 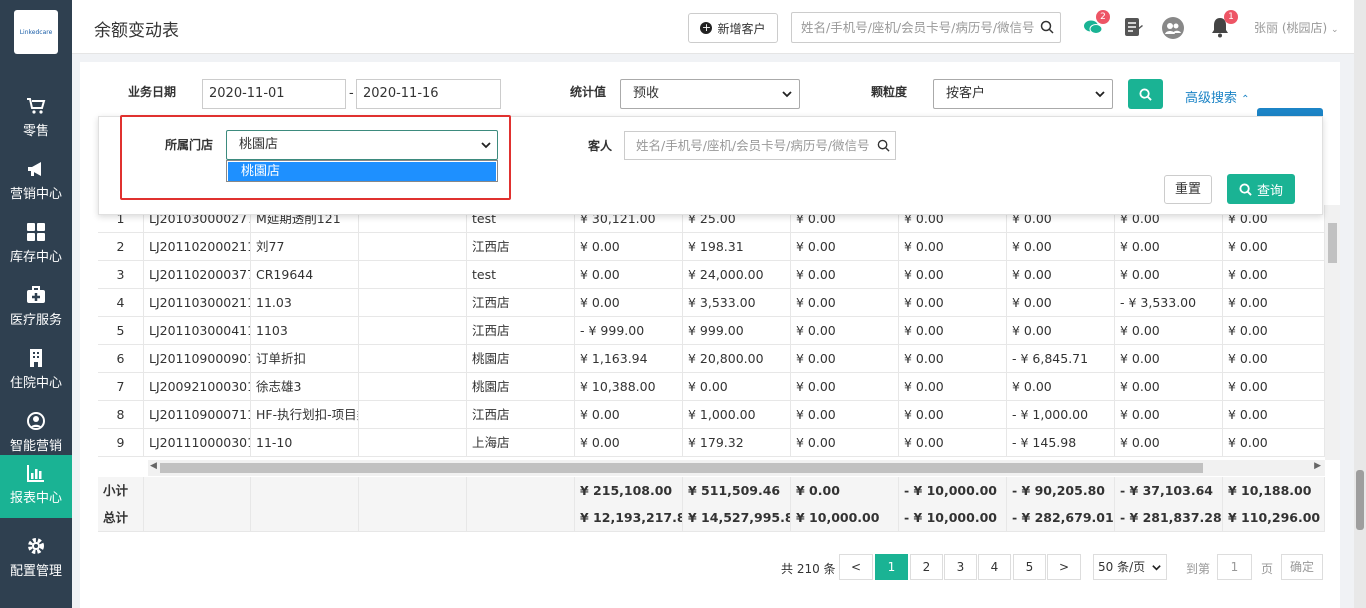 What do you see at coordinates (36, 358) in the screenshot?
I see `building-icon` at bounding box center [36, 358].